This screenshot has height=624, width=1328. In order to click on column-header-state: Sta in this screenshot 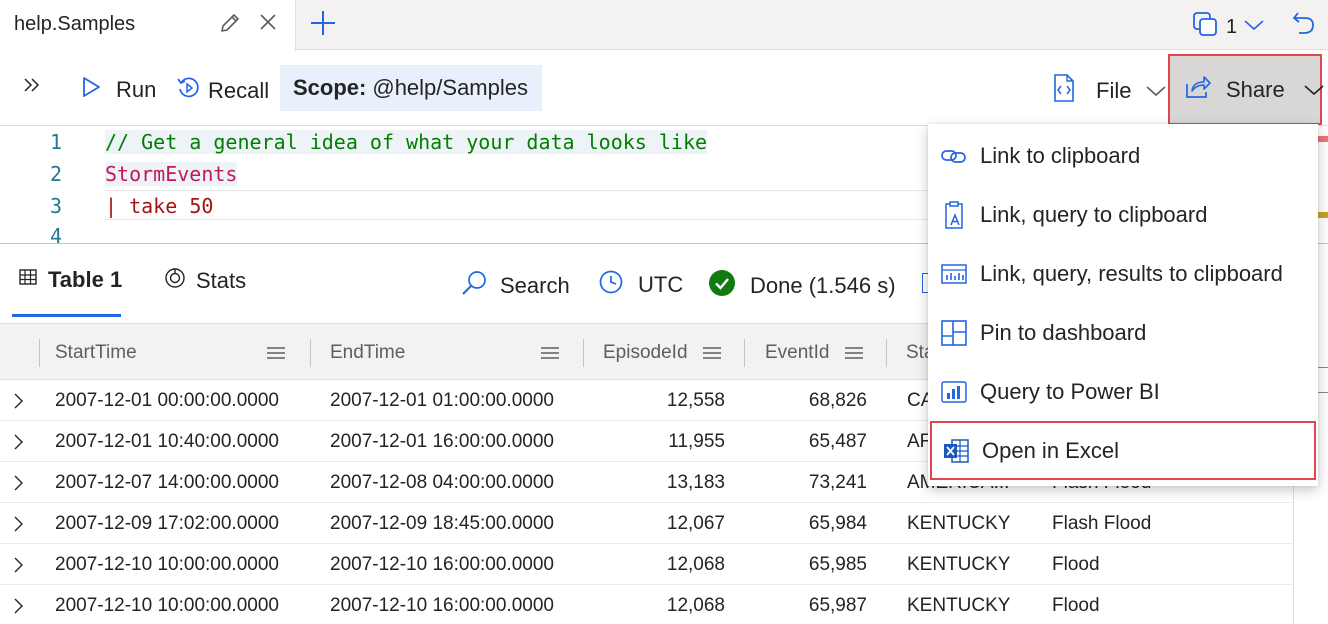, I will do `click(917, 352)`.